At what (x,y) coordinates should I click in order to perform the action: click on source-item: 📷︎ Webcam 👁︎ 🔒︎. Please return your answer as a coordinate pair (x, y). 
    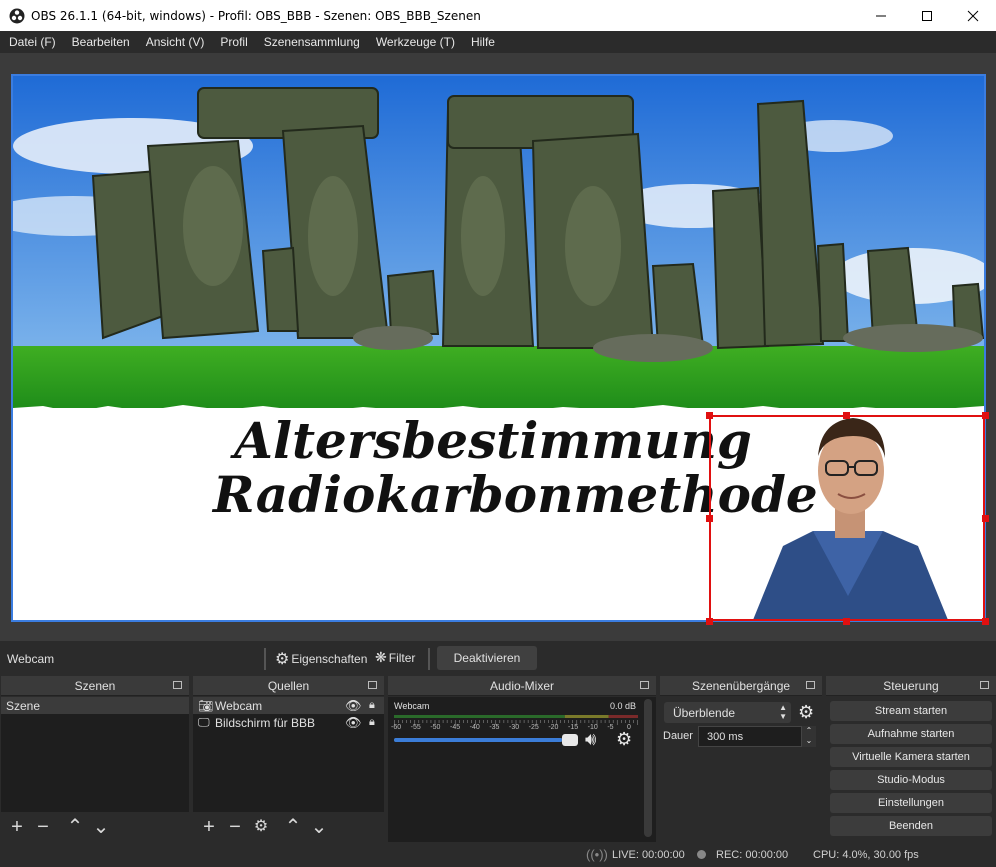
    Looking at the image, I should click on (288, 705).